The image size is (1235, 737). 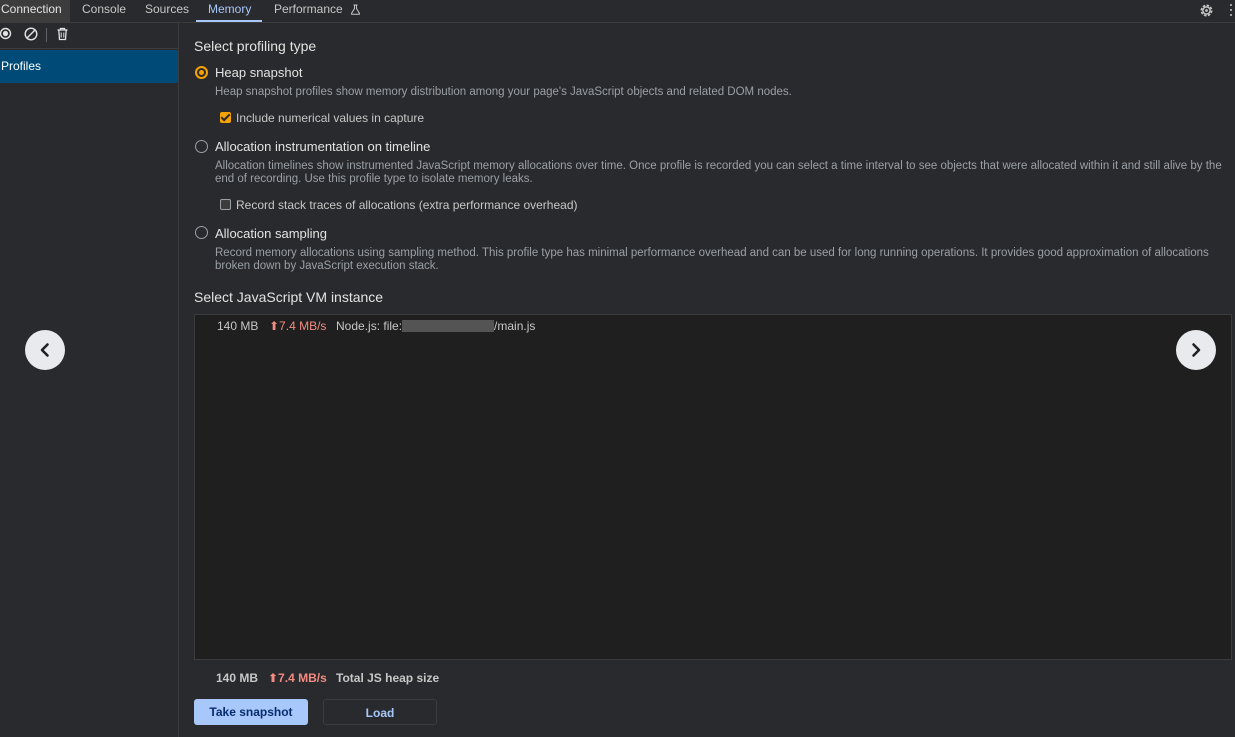 What do you see at coordinates (330, 118) in the screenshot?
I see `include-numerical-values-label: Include numerical values in capture` at bounding box center [330, 118].